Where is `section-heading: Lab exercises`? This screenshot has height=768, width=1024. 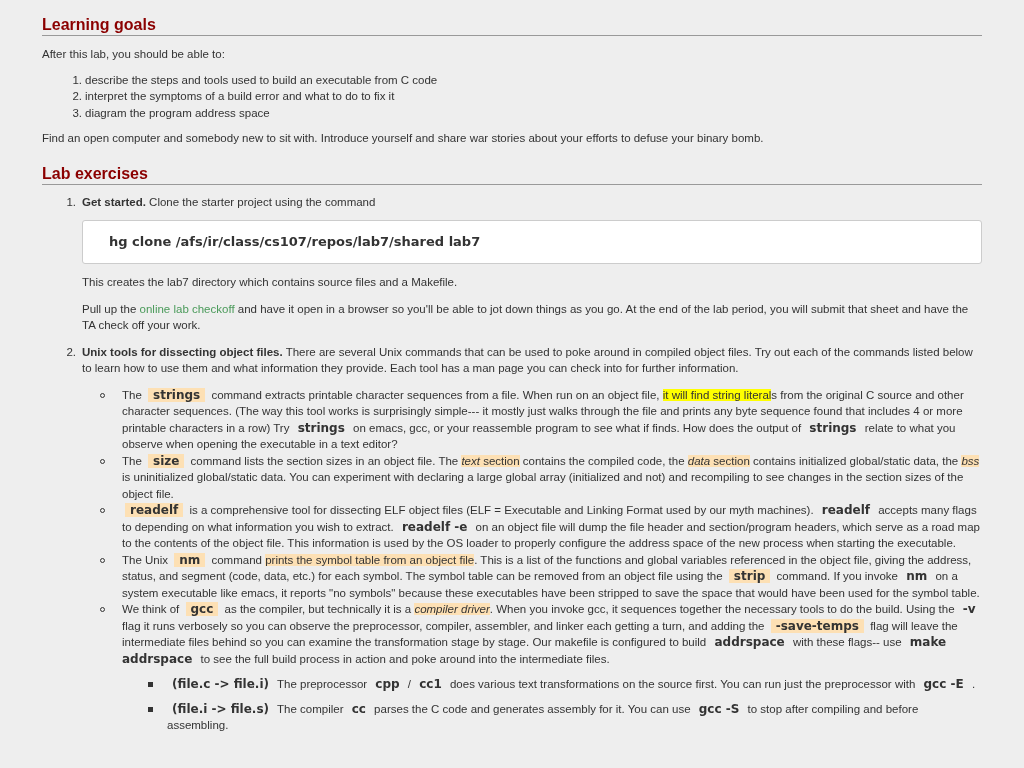 section-heading: Lab exercises is located at coordinates (512, 174).